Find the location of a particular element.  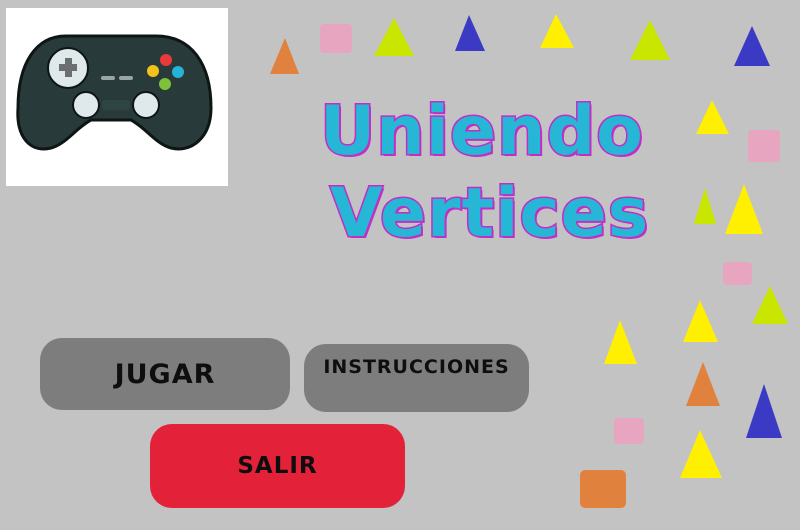

game-title-line-1: Uniendo is located at coordinates (482, 132).